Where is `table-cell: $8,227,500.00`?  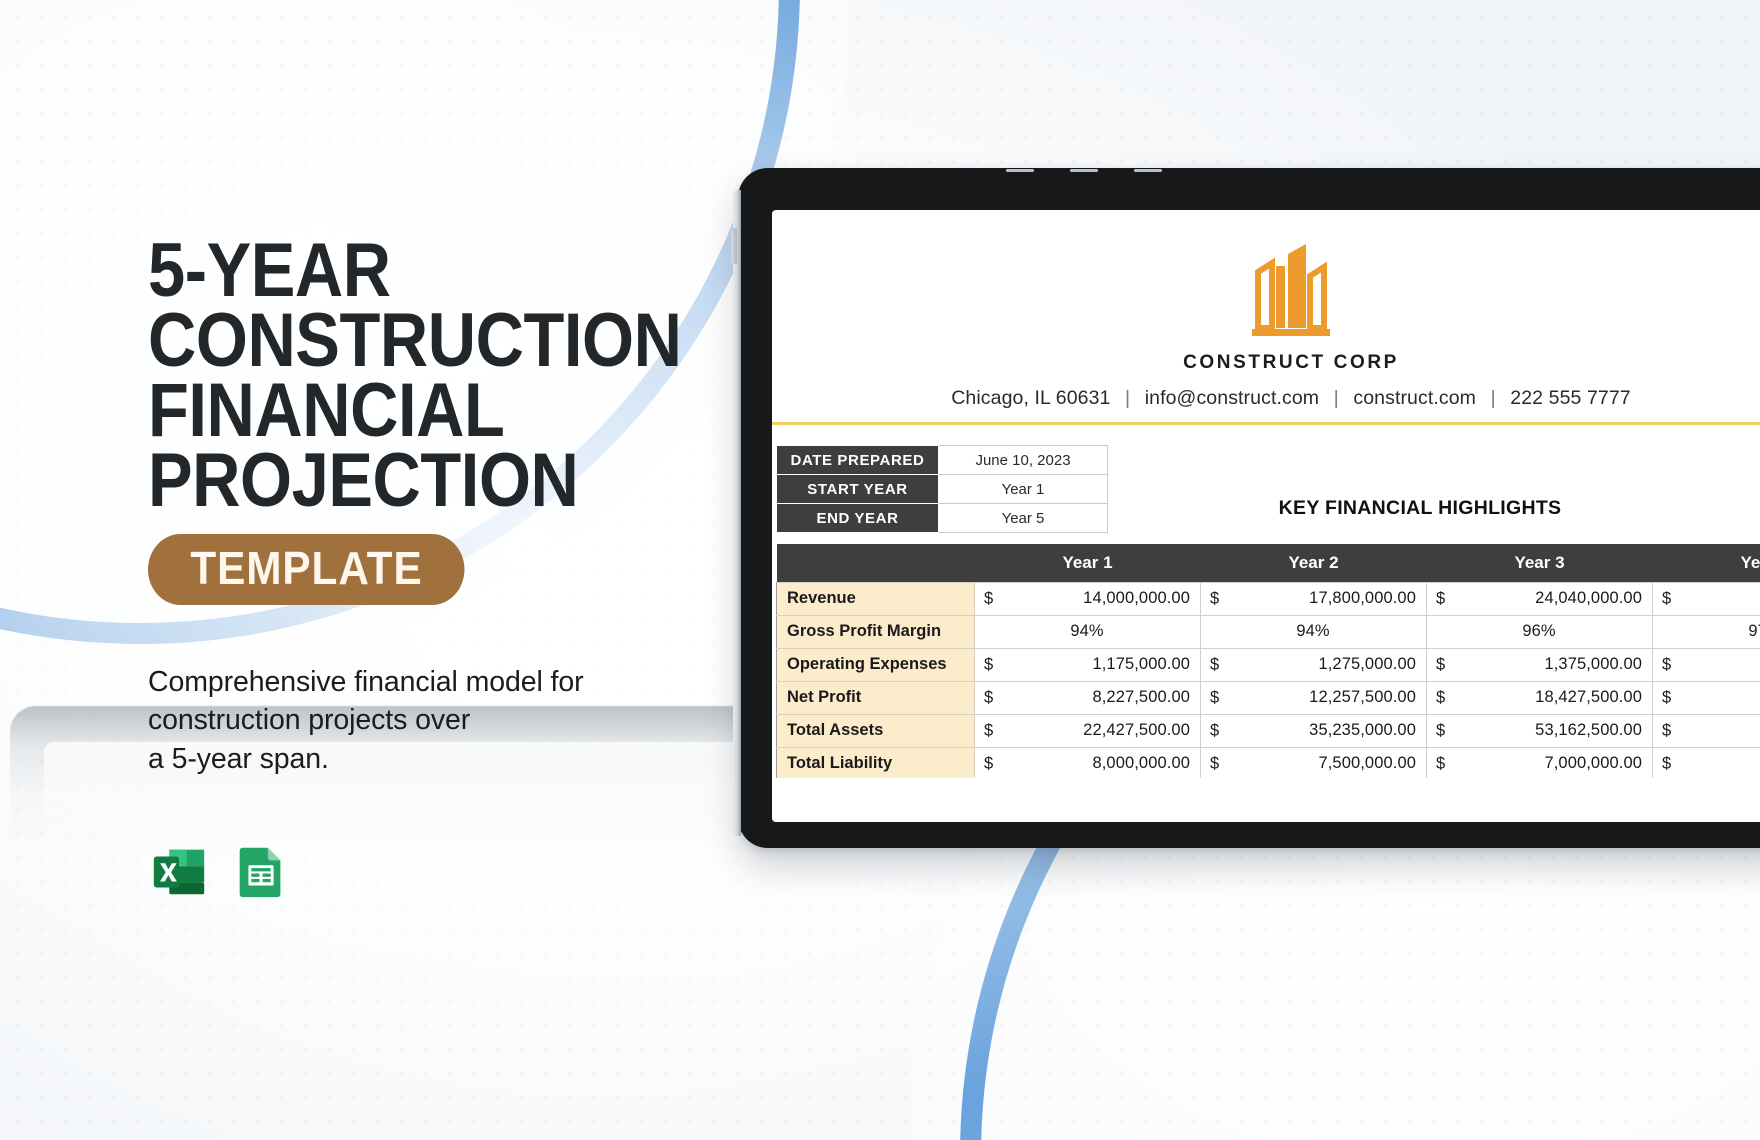
table-cell: $8,227,500.00 is located at coordinates (1087, 697).